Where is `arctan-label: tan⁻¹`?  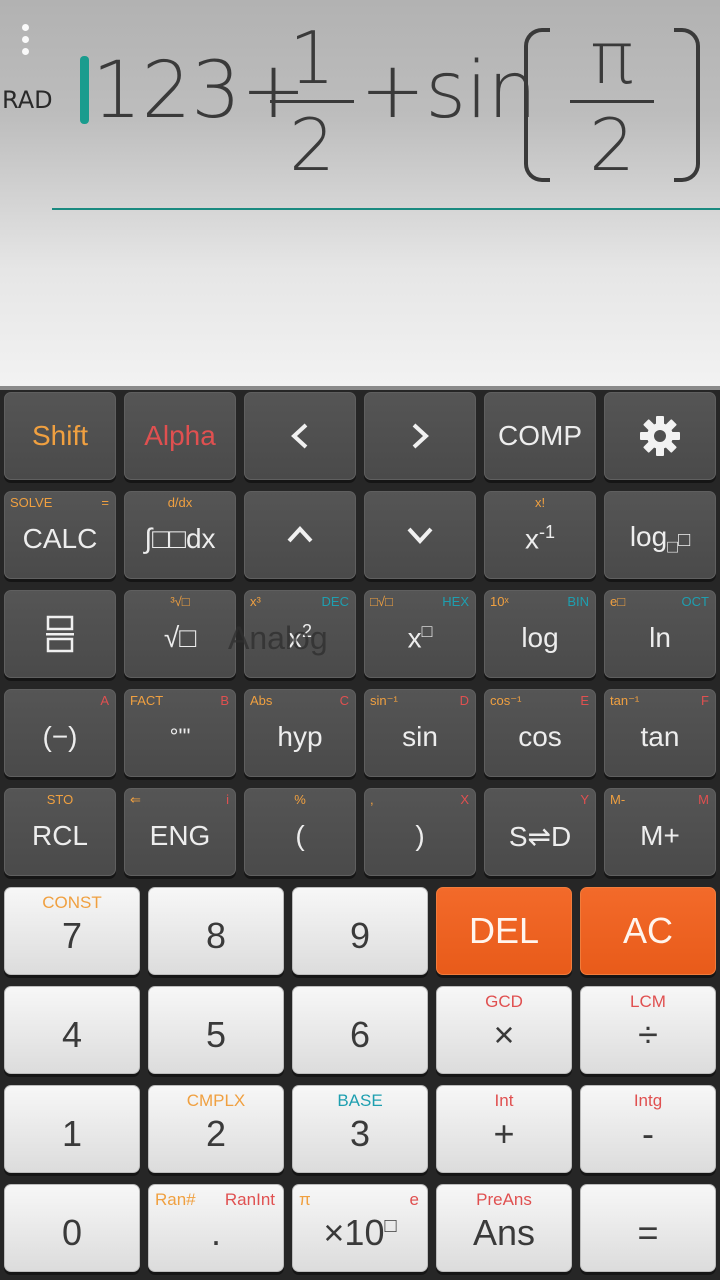 arctan-label: tan⁻¹ is located at coordinates (625, 700).